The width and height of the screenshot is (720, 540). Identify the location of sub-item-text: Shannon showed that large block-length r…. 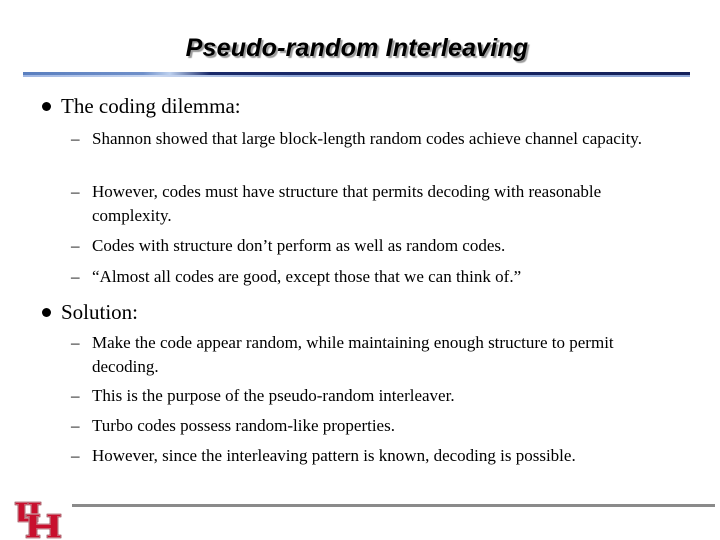
(367, 138).